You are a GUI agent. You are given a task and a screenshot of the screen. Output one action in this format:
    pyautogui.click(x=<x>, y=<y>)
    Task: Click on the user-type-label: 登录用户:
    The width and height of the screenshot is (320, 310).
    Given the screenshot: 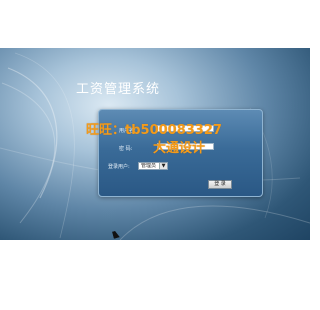 What is the action you would take?
    pyautogui.click(x=119, y=167)
    